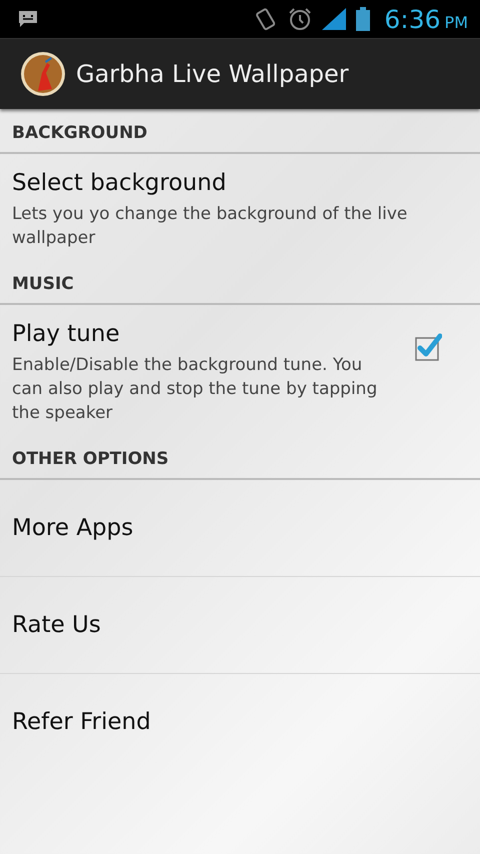 The width and height of the screenshot is (480, 854). What do you see at coordinates (412, 19) in the screenshot?
I see `clock-time: 6:36` at bounding box center [412, 19].